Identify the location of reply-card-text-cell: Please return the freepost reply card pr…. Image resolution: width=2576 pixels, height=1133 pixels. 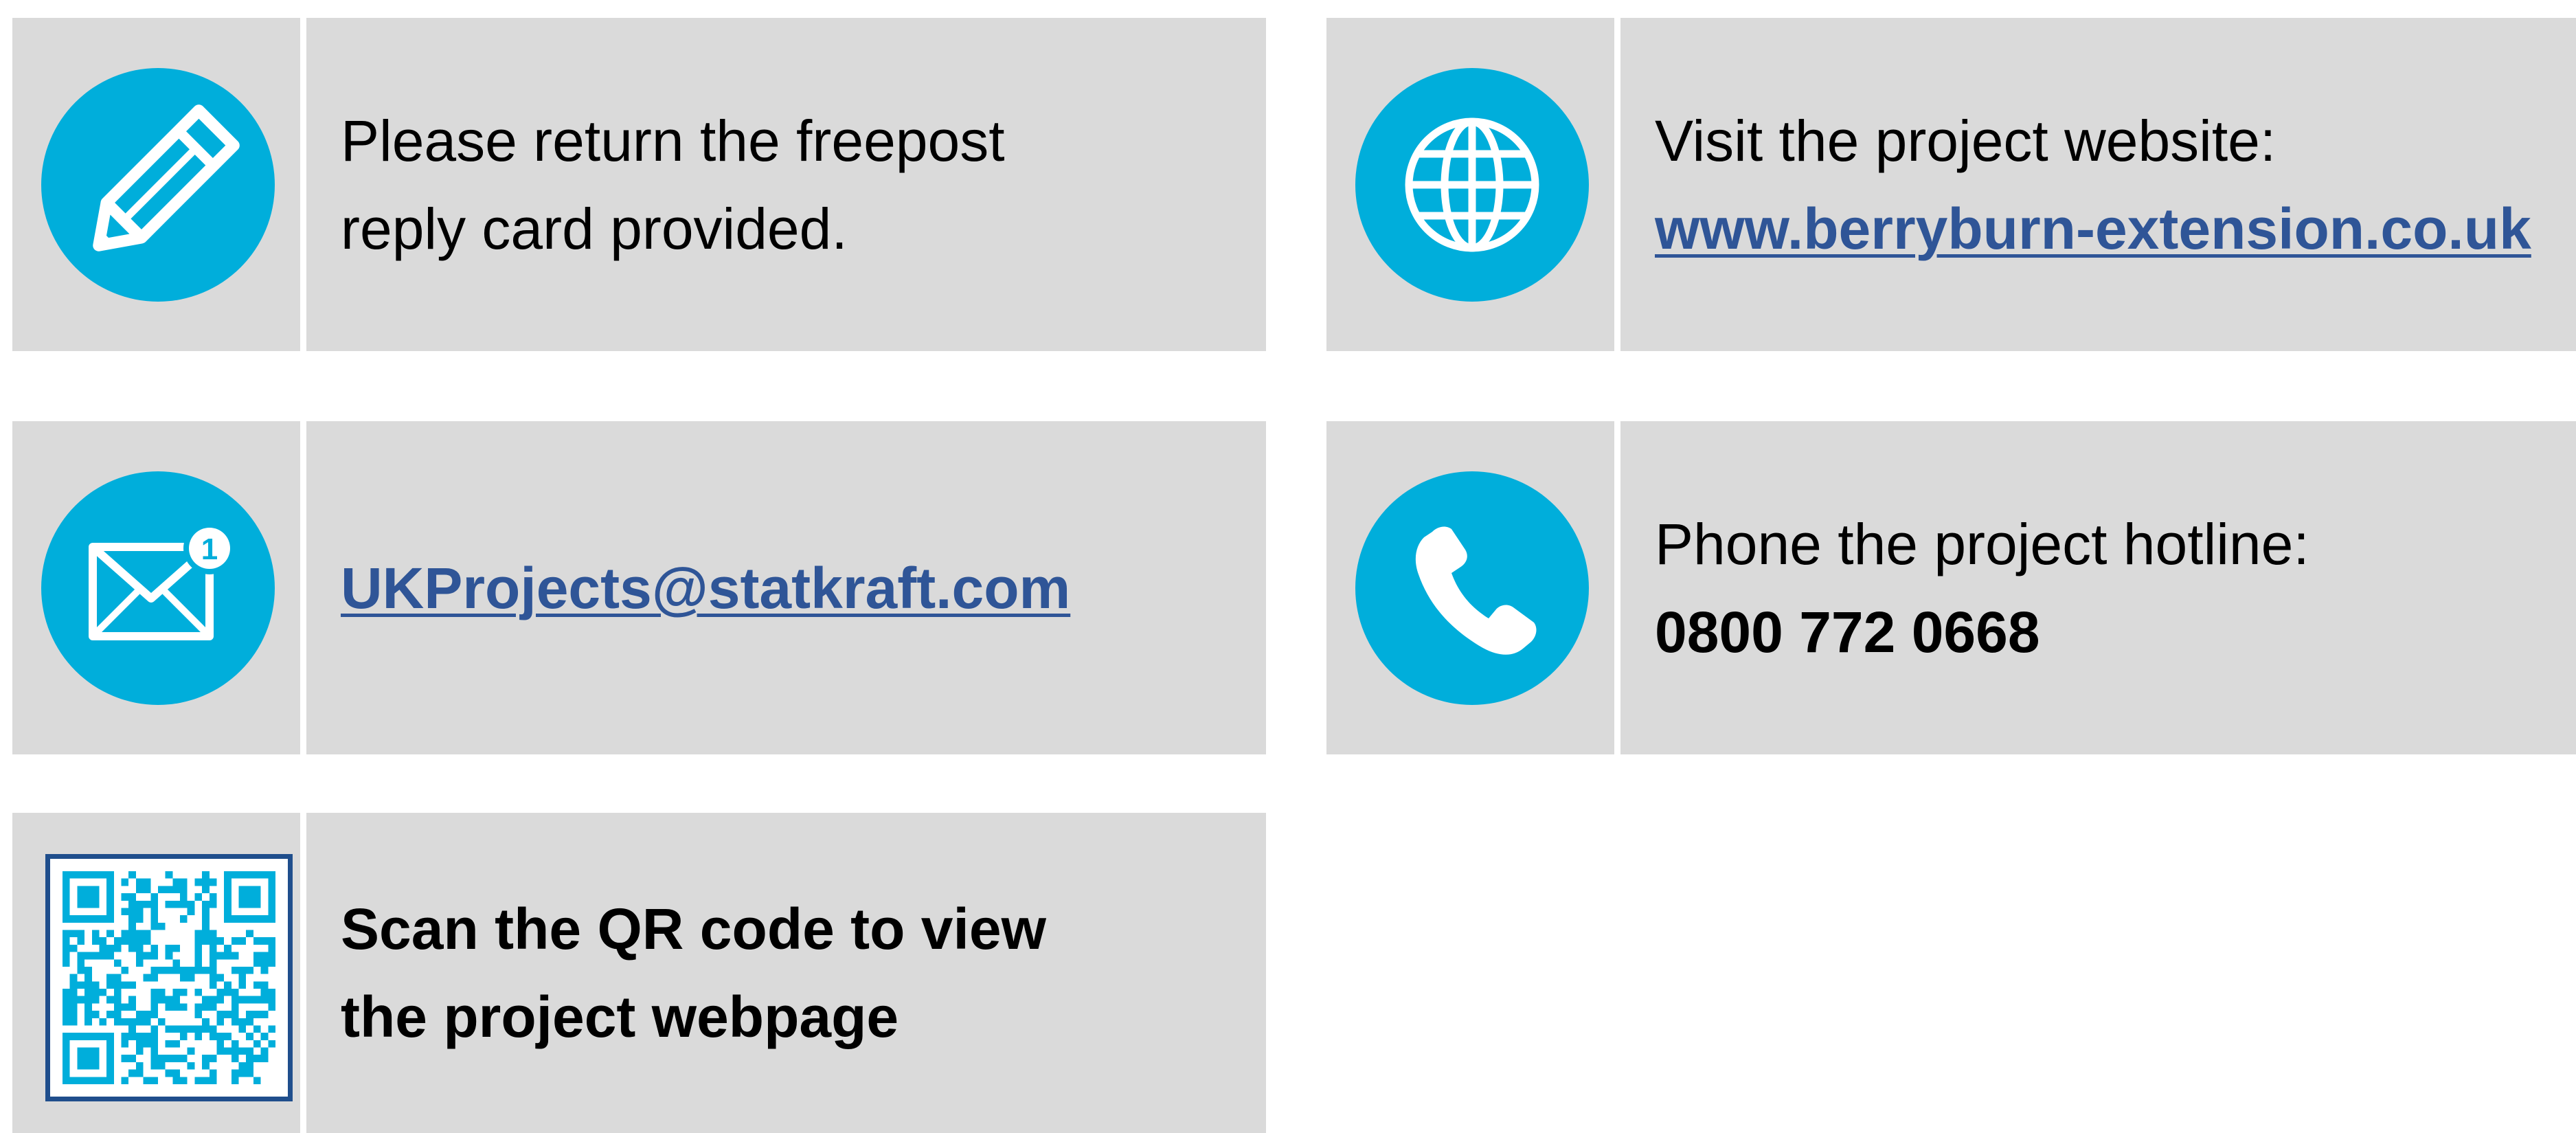
(786, 184).